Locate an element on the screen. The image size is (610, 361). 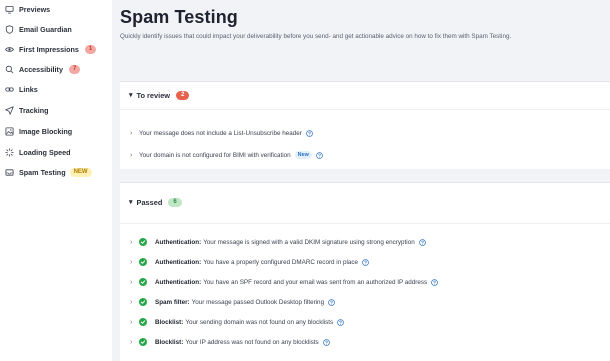
review-count-badge: 2 is located at coordinates (183, 95).